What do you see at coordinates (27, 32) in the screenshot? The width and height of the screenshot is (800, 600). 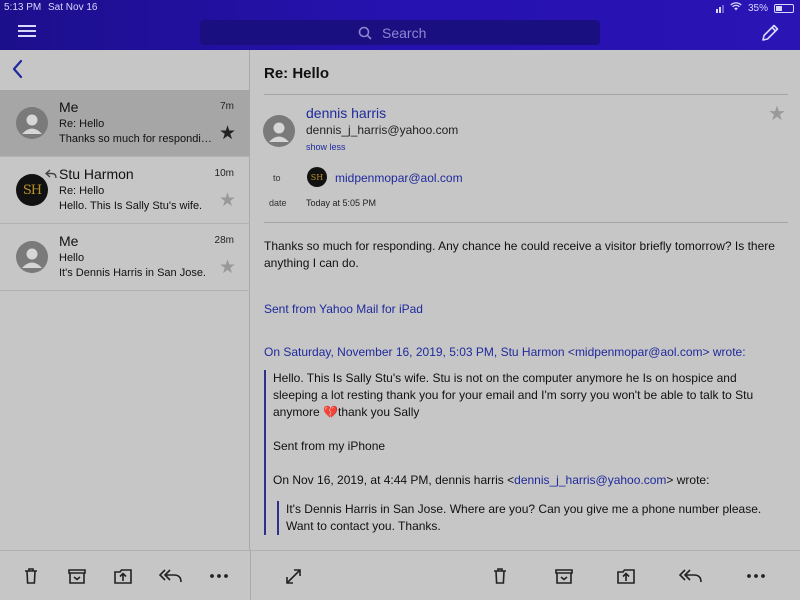 I see `hamburger-menu-icon` at bounding box center [27, 32].